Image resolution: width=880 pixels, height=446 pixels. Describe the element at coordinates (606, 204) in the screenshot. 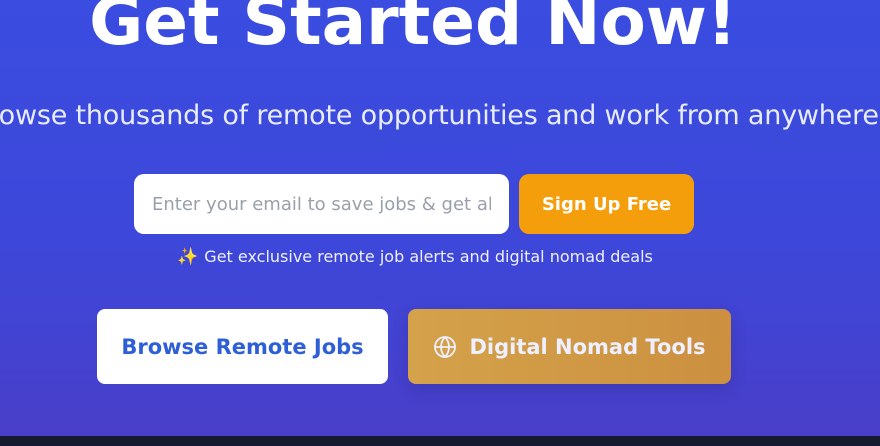

I see `sign-up-button: Sign Up Free` at that location.